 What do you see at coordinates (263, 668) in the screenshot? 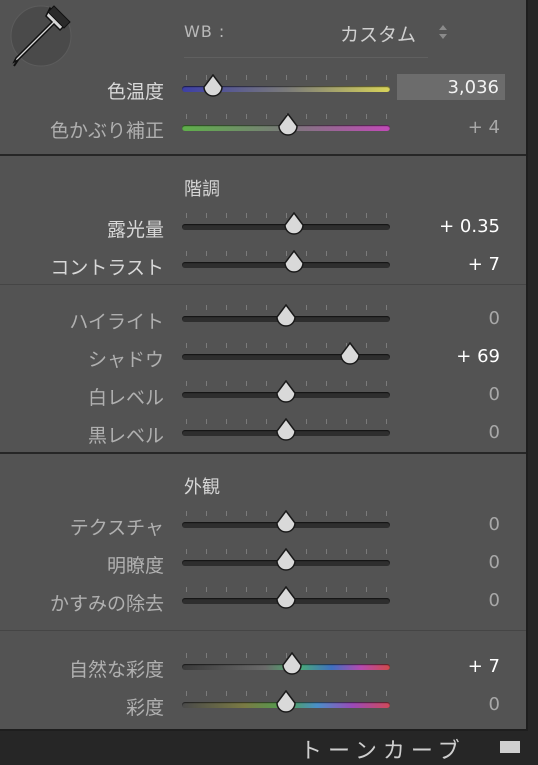
I see `vibrance-row: 自然な彩度 + 7` at bounding box center [263, 668].